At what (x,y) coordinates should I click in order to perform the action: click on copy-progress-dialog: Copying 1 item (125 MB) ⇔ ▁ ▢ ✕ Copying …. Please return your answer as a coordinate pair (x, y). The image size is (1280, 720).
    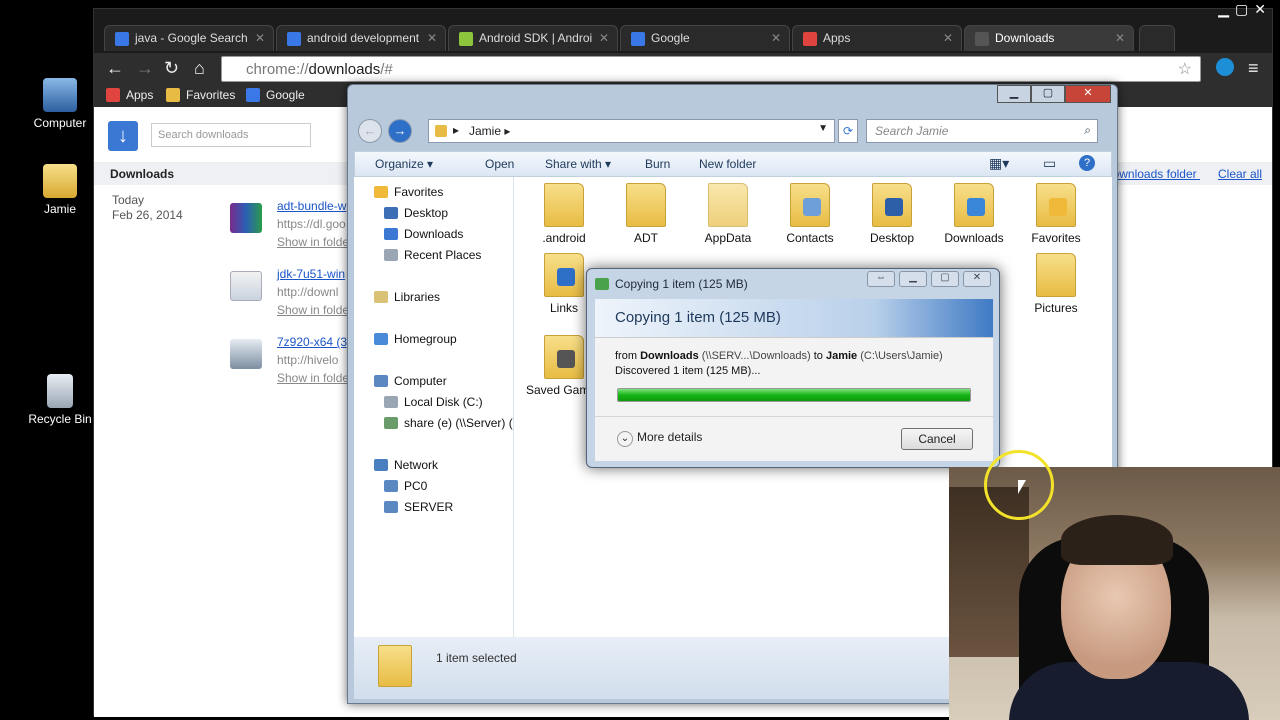
    Looking at the image, I should click on (793, 368).